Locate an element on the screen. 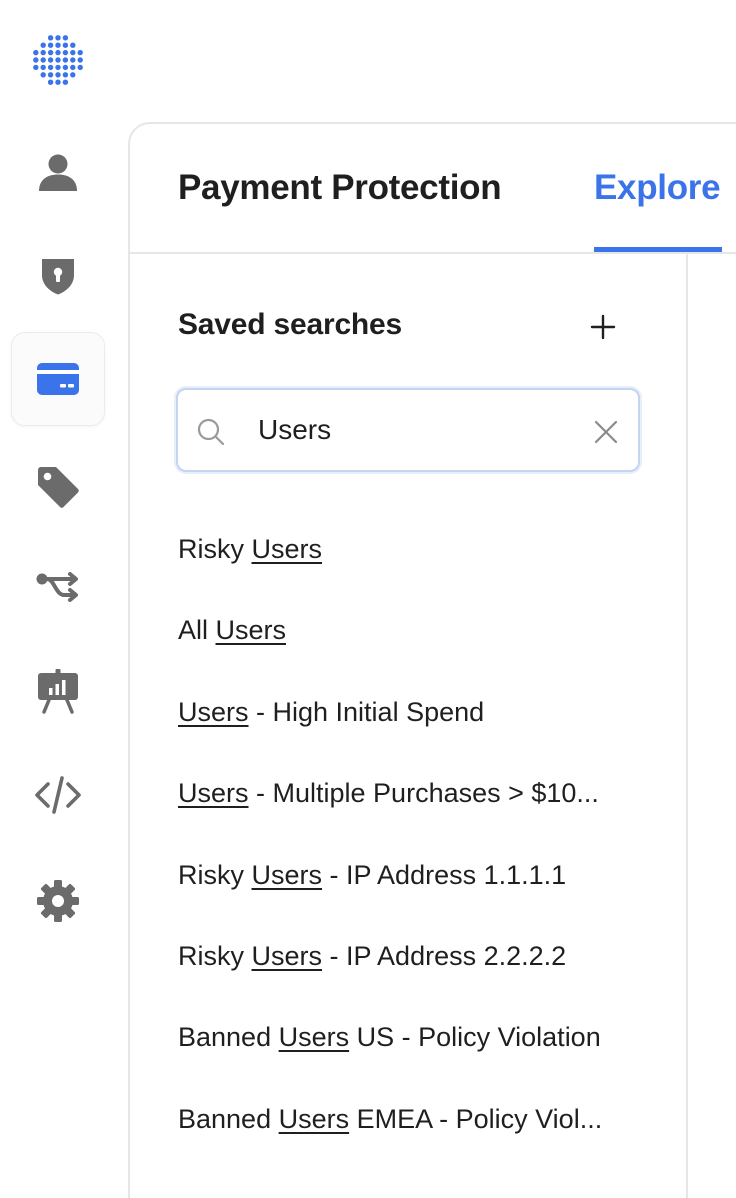 This screenshot has width=736, height=1198. saved-search-text: - IP Address 1.1.1.1 is located at coordinates (444, 874).